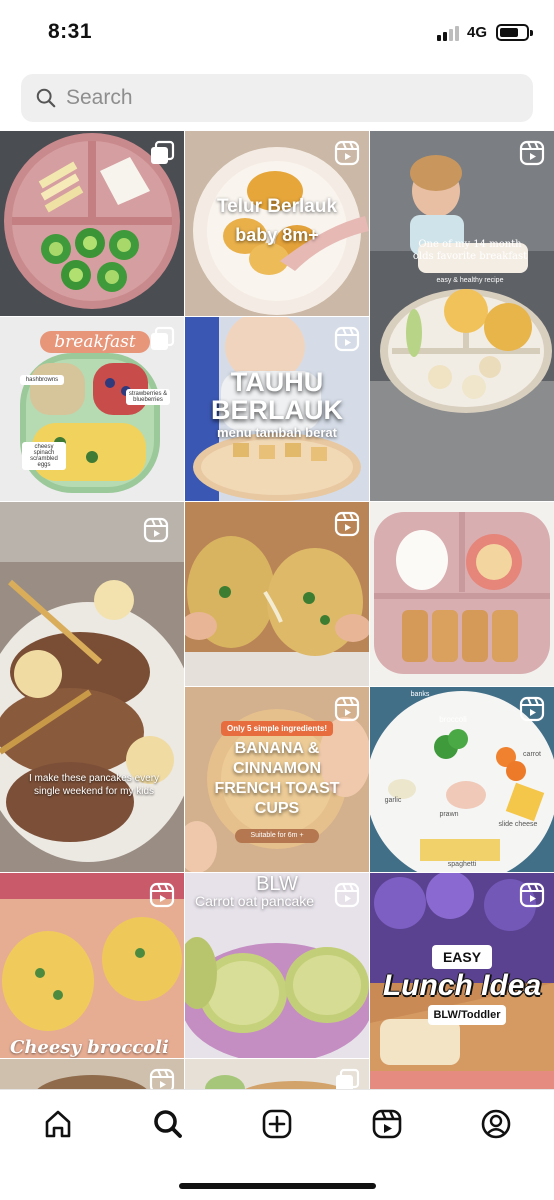  I want to click on grid-tile: Telur Berlauk baby 8m+, so click(277, 223).